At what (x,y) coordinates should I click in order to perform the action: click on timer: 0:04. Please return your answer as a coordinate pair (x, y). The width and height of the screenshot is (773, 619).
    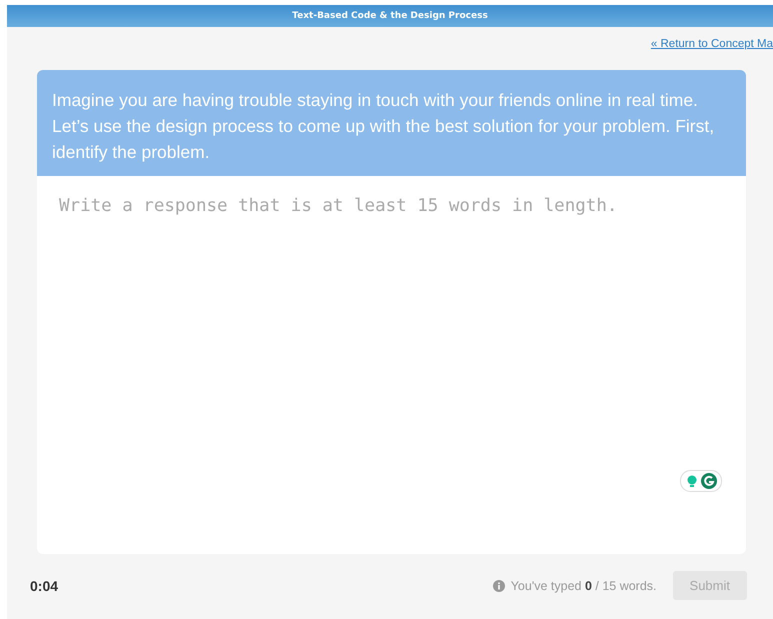
    Looking at the image, I should click on (44, 586).